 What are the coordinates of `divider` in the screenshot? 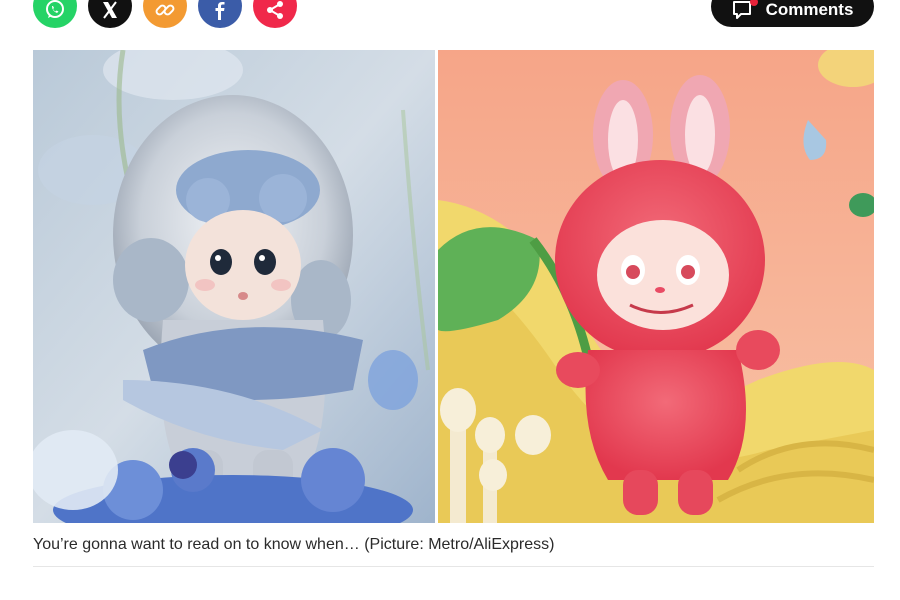 It's located at (453, 566).